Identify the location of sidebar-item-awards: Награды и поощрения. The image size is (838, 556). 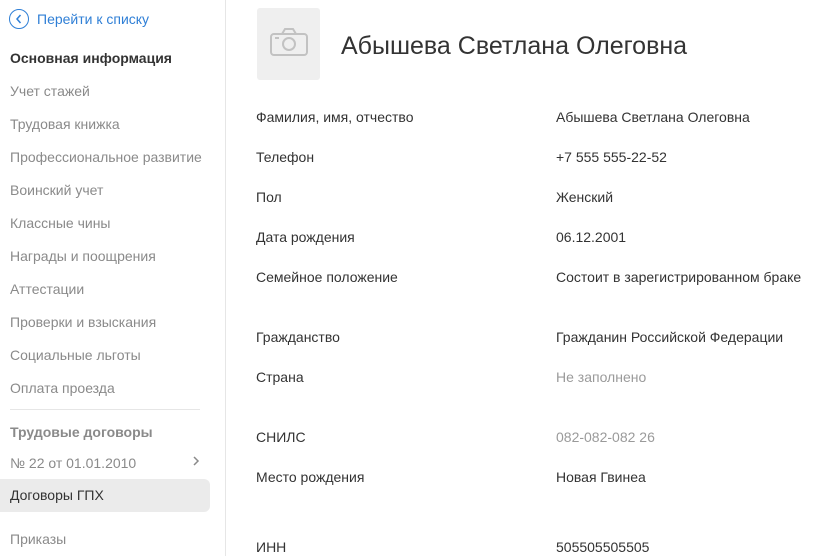
(83, 256).